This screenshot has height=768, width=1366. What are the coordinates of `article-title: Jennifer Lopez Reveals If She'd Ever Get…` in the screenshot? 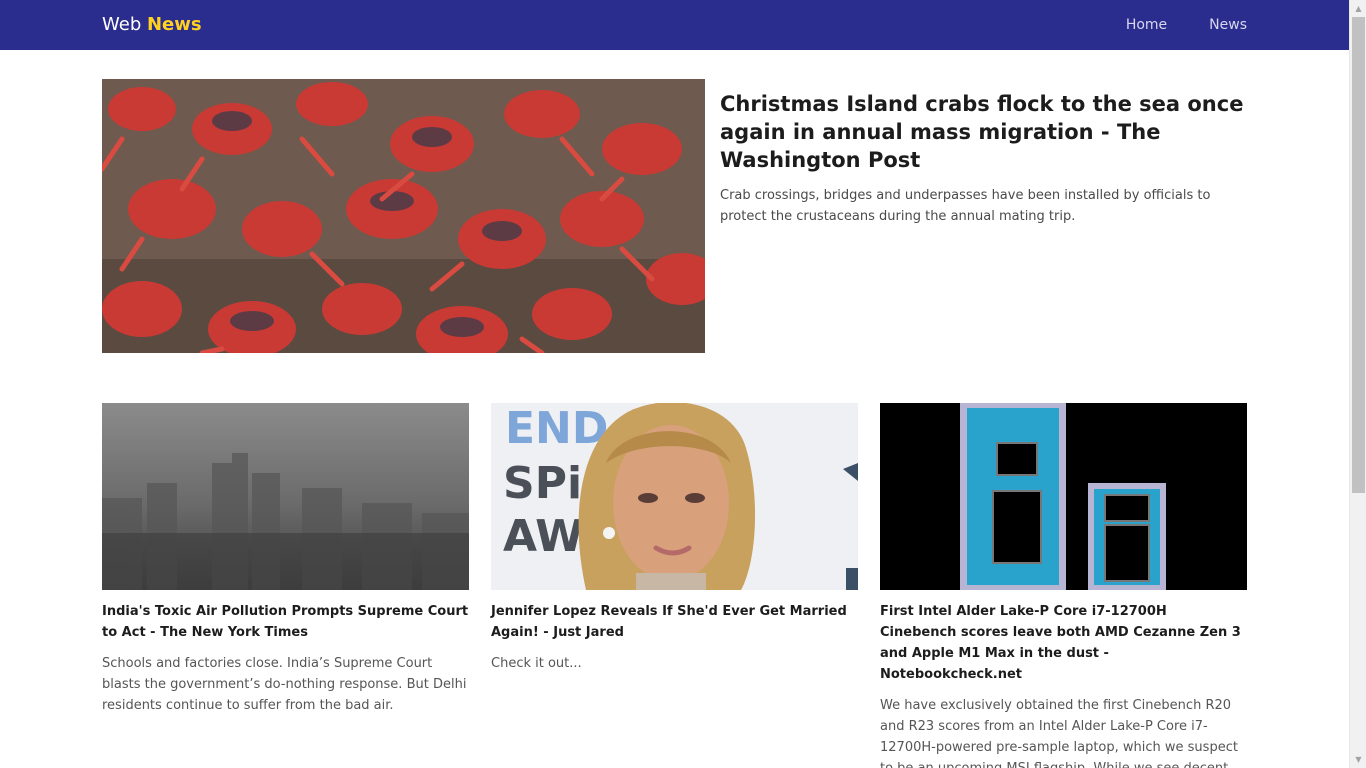 It's located at (674, 622).